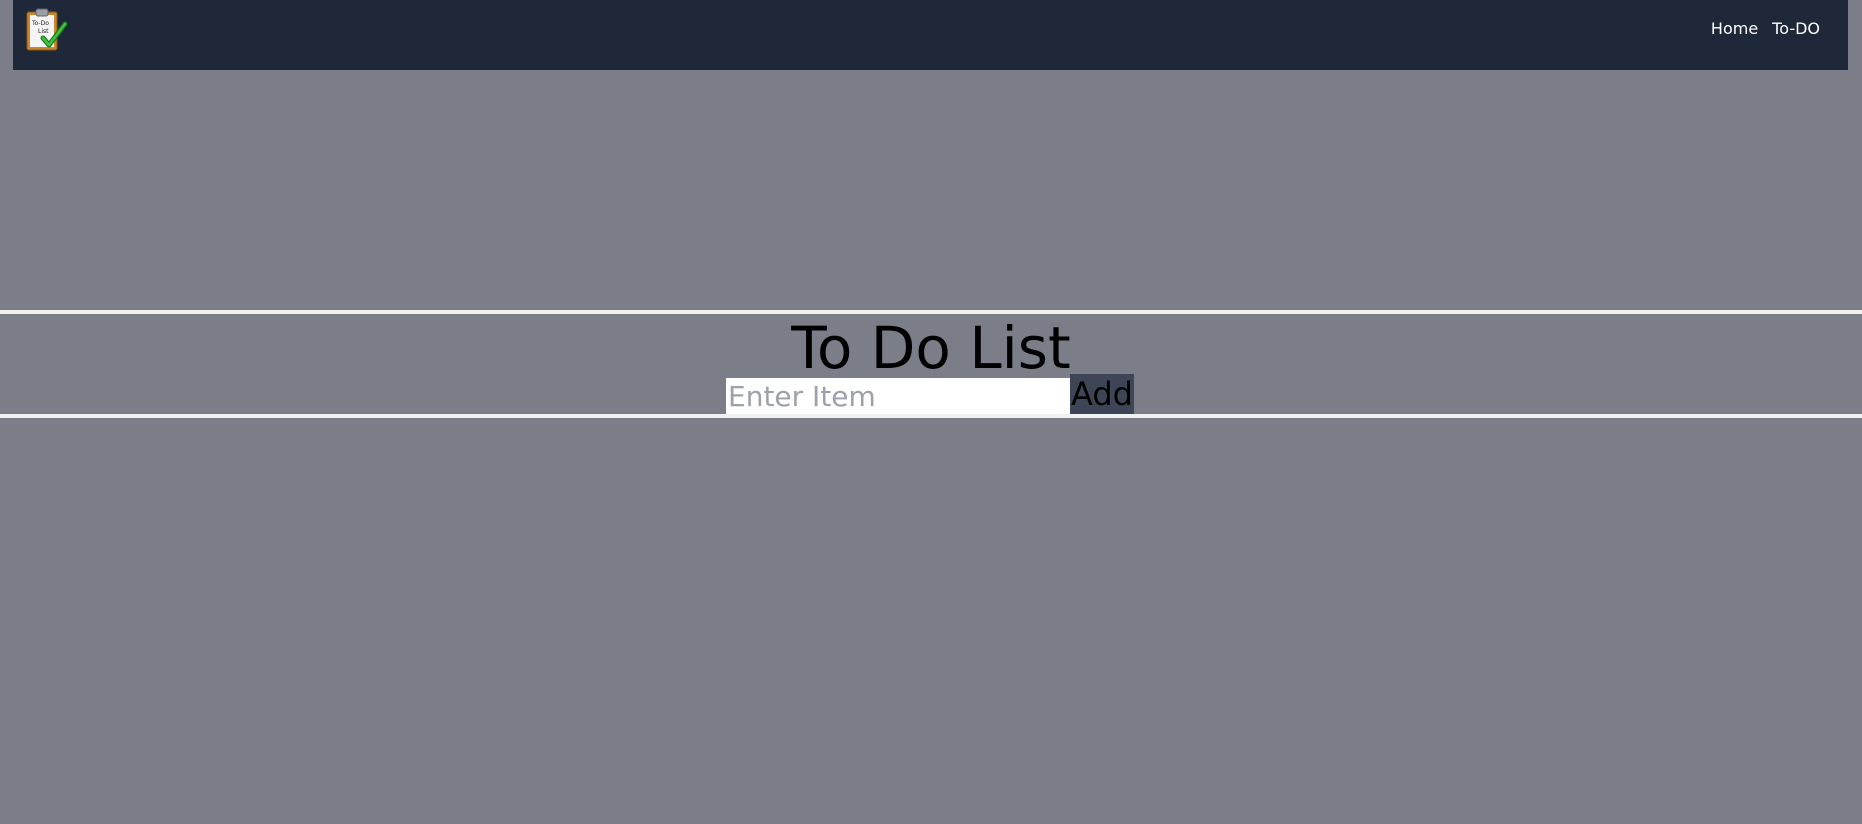 This screenshot has width=1862, height=824. I want to click on clipboard-checklist-logo-icon: To-Do List, so click(48, 30).